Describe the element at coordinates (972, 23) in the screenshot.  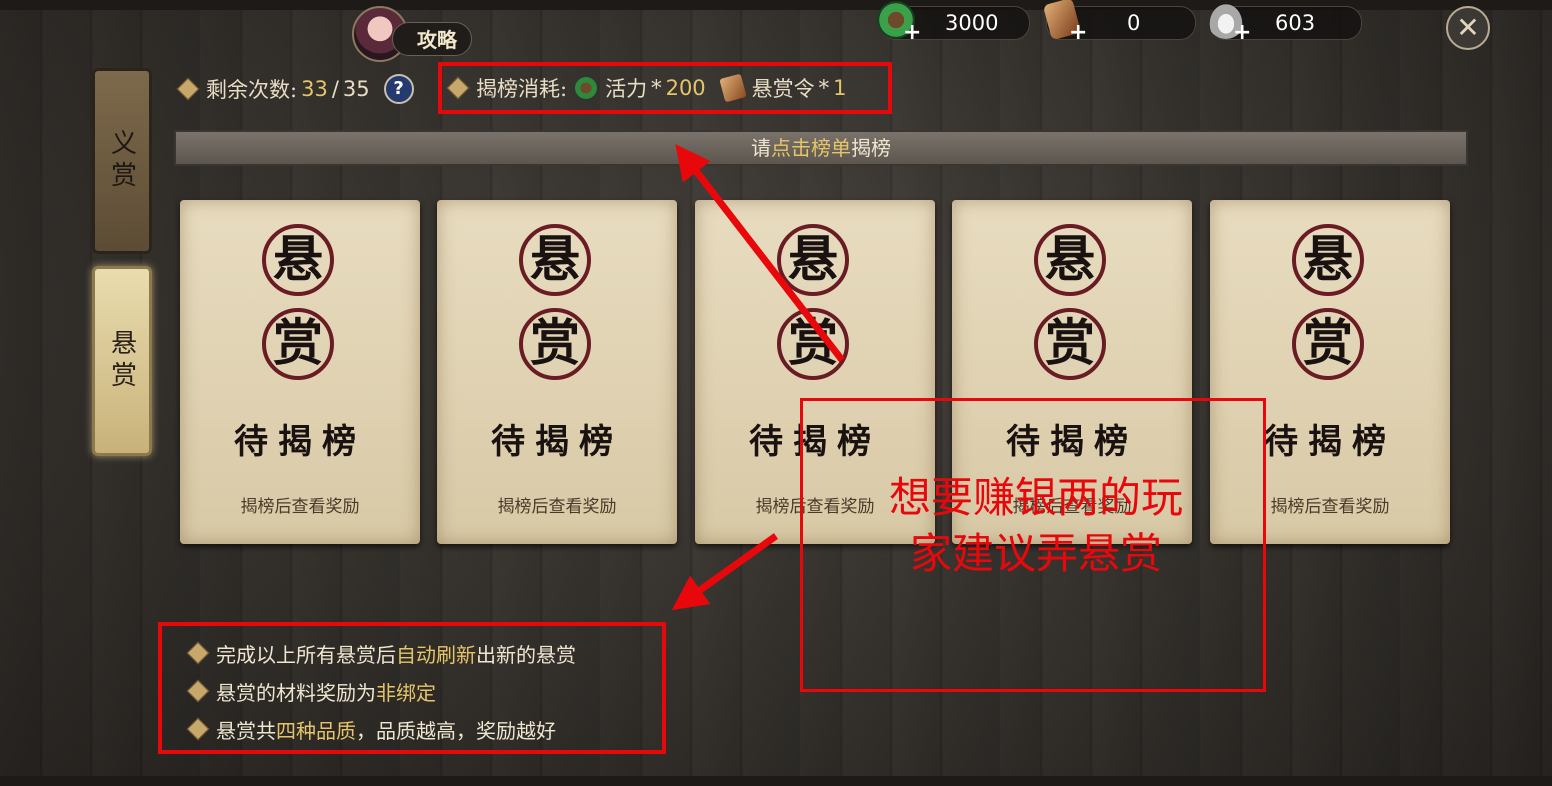
I see `jade-value: 3000` at that location.